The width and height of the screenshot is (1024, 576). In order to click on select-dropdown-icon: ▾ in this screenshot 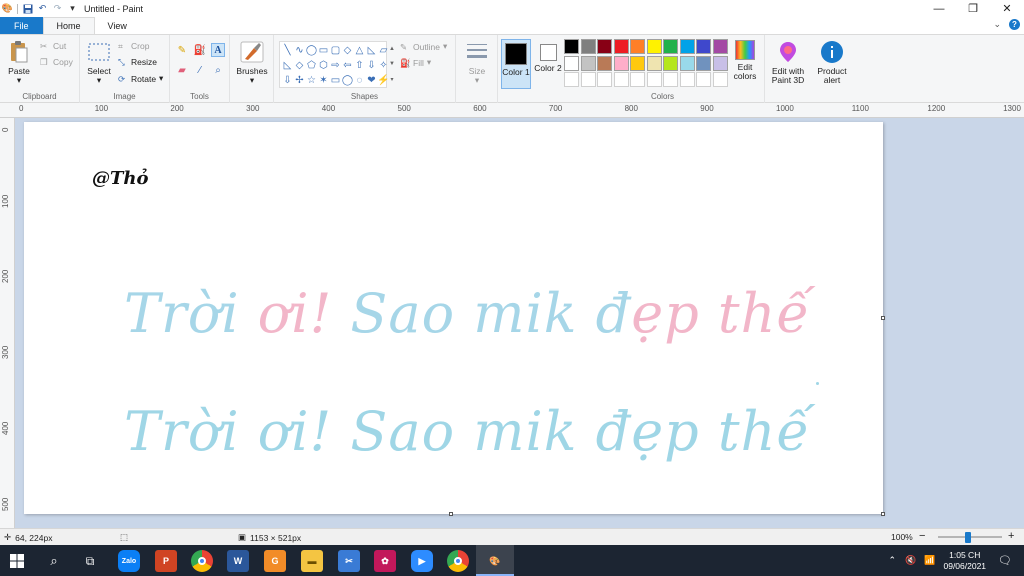, I will do `click(99, 80)`.